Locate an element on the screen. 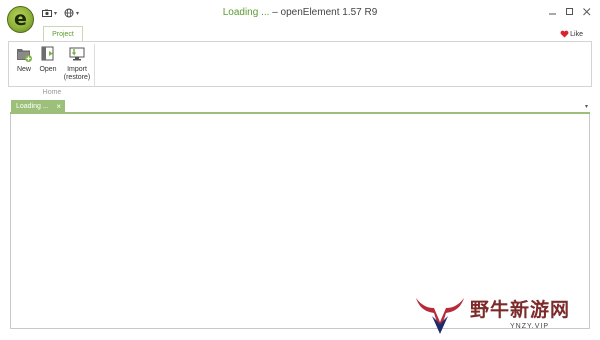  watermark-text: 野牛新游网 is located at coordinates (520, 310).